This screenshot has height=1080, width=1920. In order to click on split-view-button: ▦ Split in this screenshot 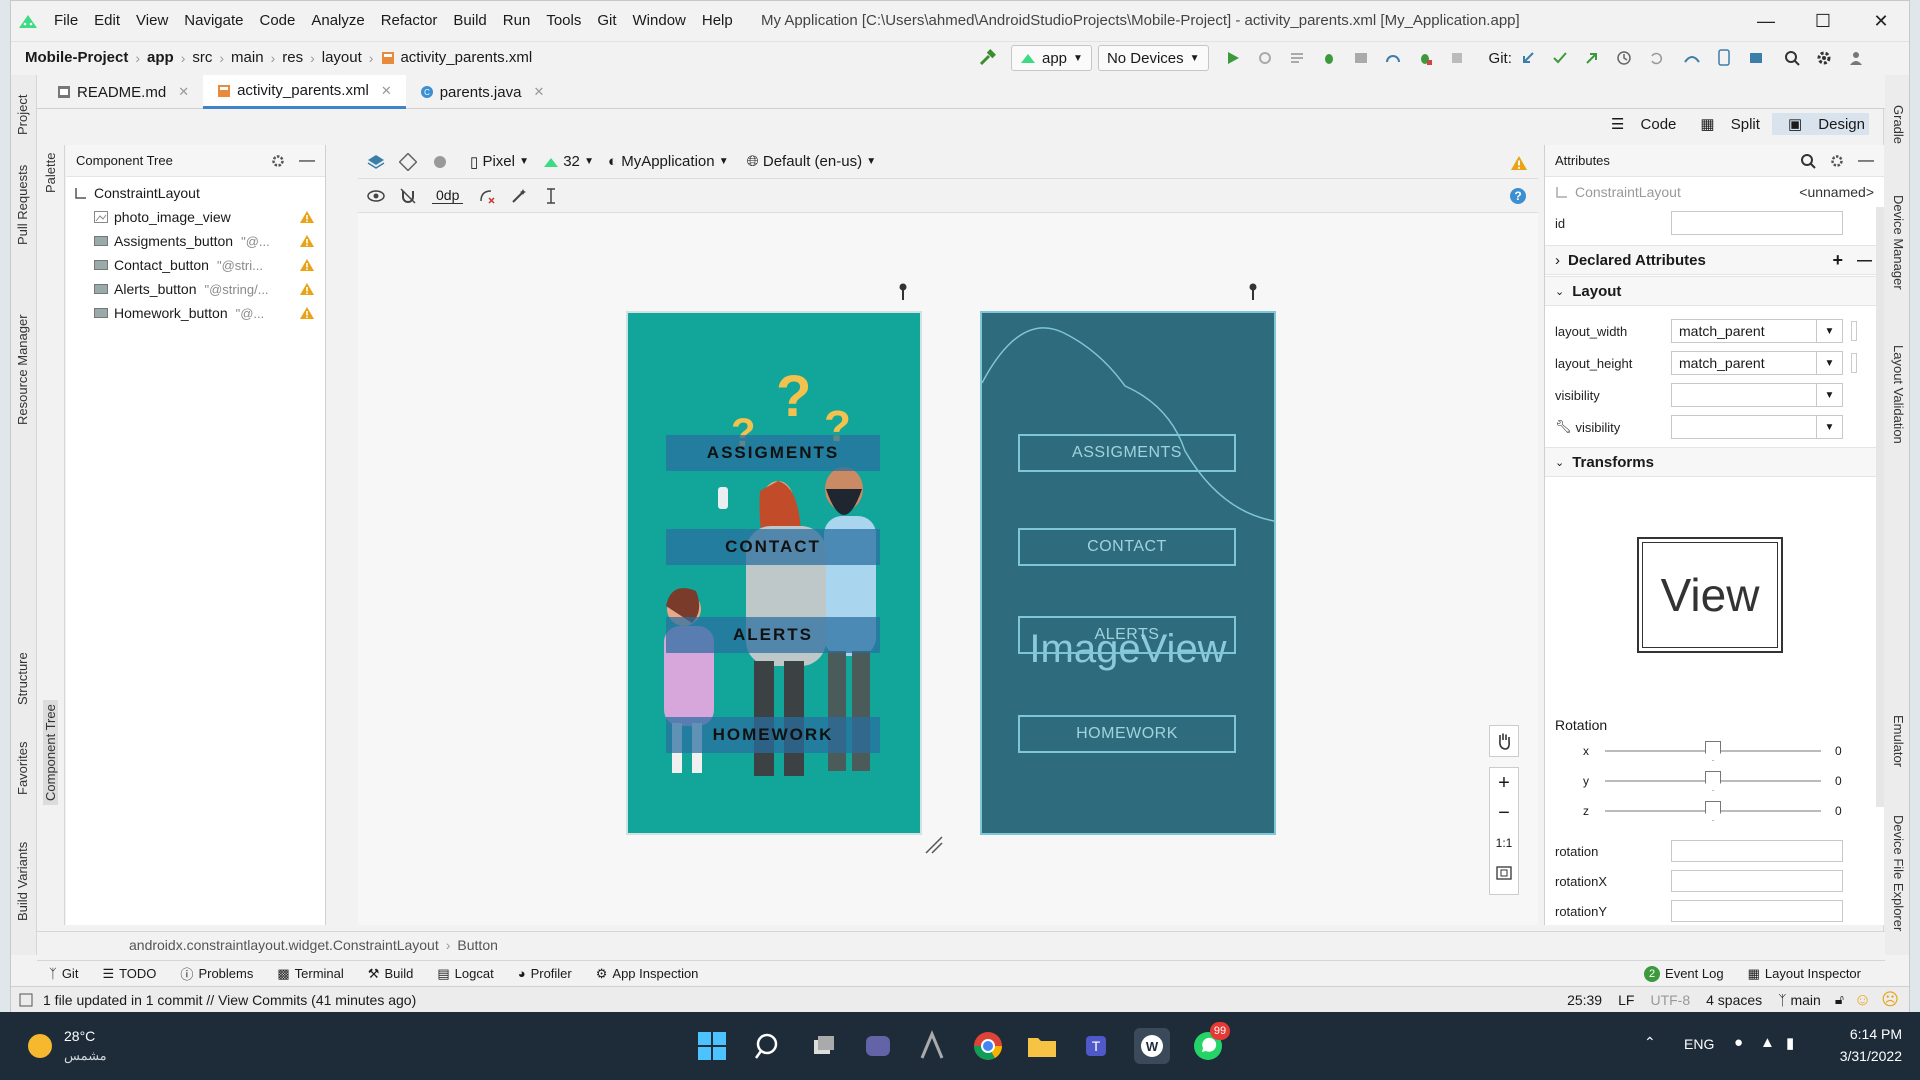, I will do `click(1724, 124)`.